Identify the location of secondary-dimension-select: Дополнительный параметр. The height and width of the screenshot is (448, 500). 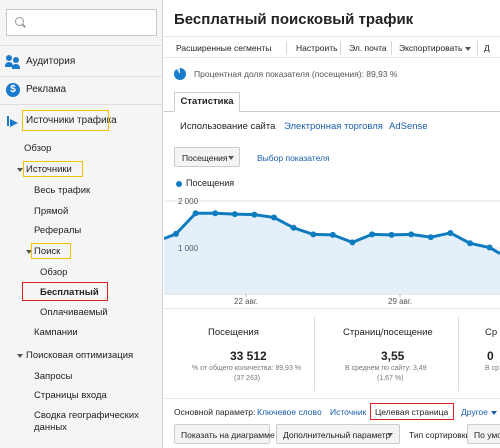
(338, 434).